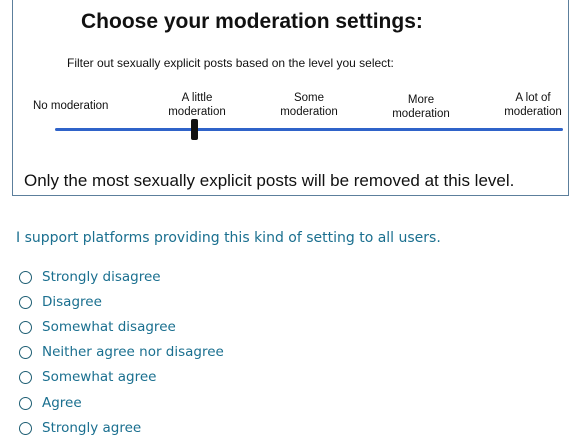  I want to click on level-label-line1: A little, so click(197, 98).